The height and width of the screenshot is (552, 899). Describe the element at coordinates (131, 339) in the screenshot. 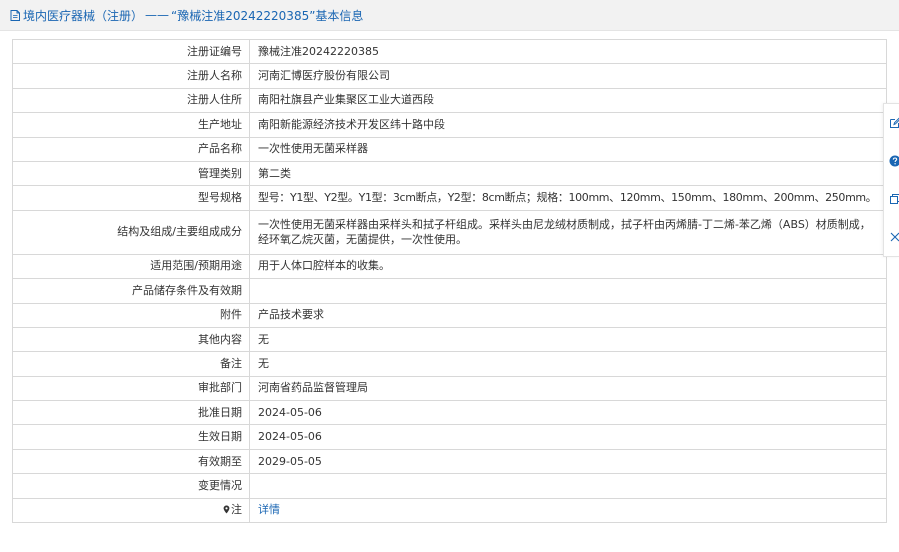

I see `row-label: 其他内容` at that location.